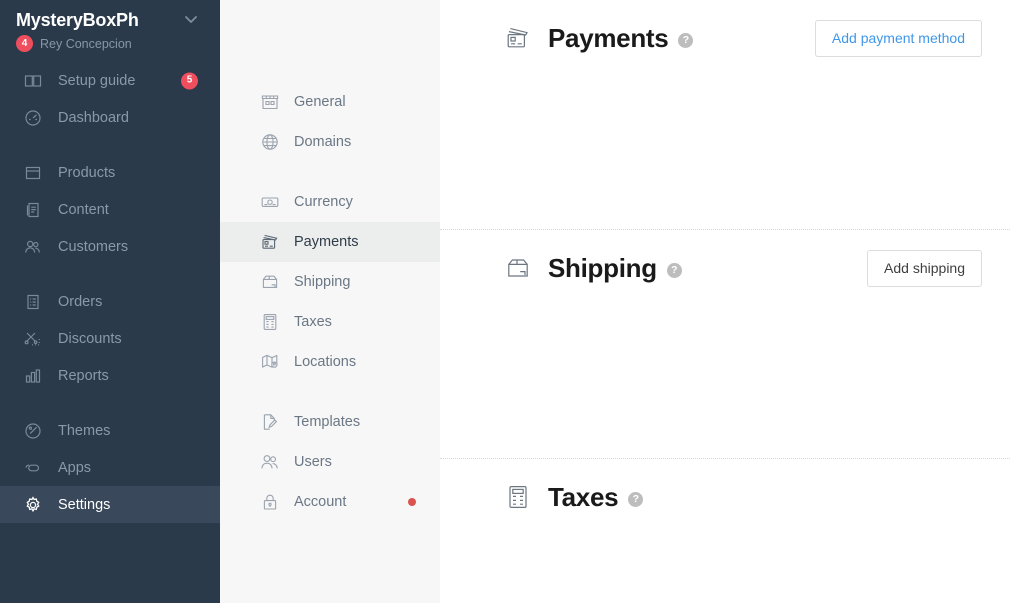 The width and height of the screenshot is (1010, 603). I want to click on sidebar-item-label: Discounts, so click(90, 338).